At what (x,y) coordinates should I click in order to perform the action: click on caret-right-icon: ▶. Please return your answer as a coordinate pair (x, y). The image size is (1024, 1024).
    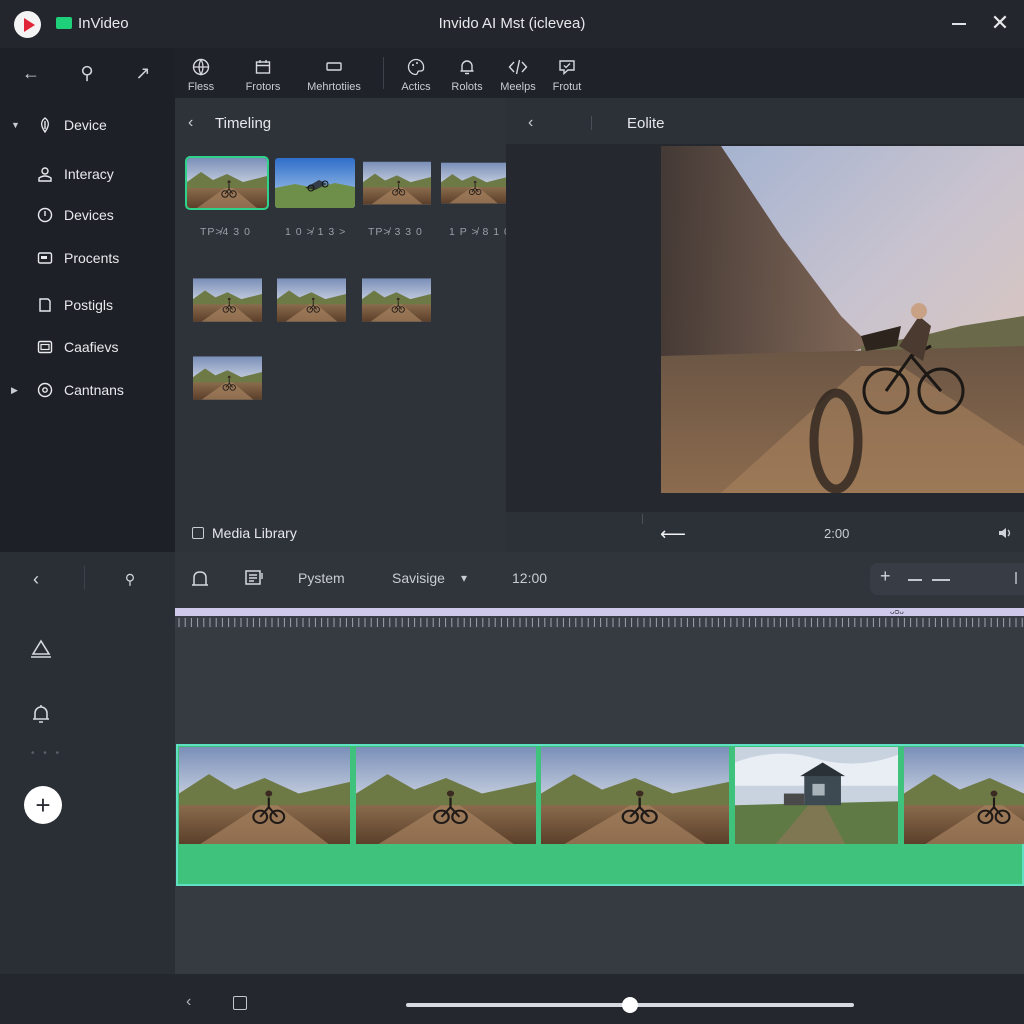
    Looking at the image, I should click on (14, 389).